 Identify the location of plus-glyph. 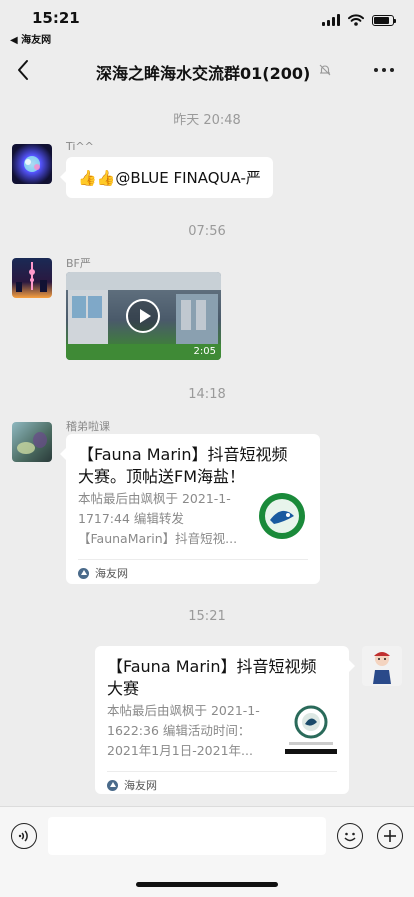
(390, 836).